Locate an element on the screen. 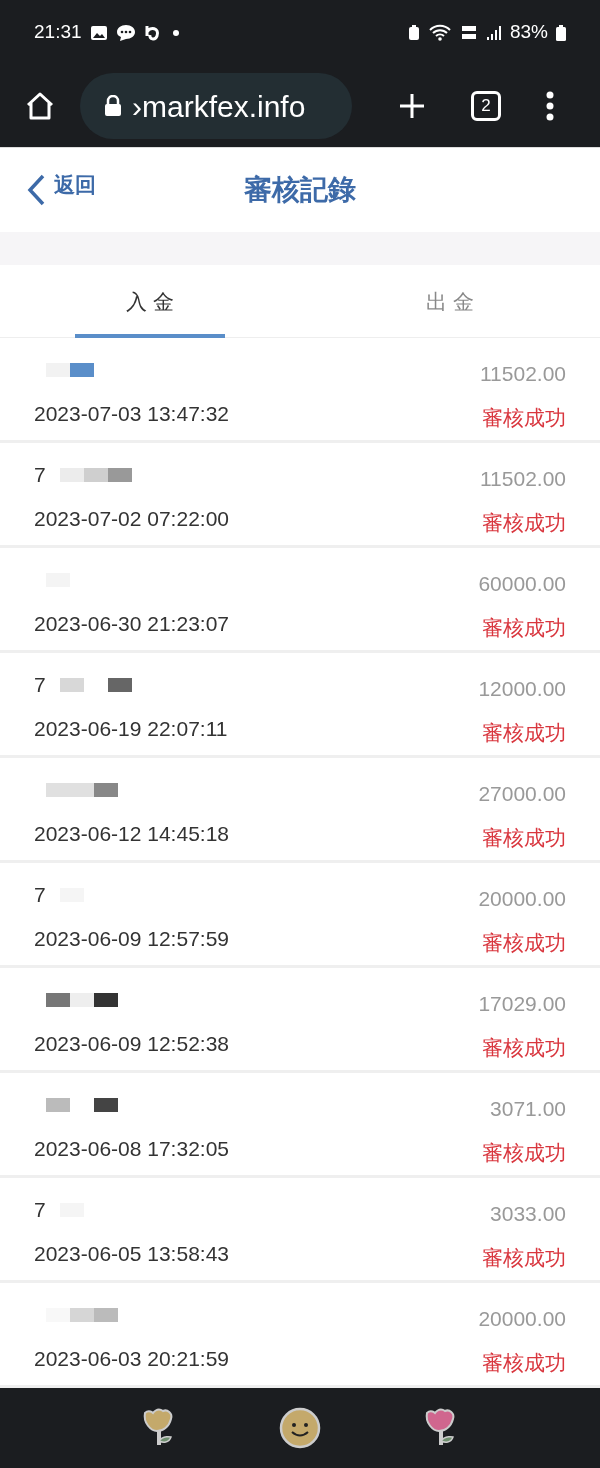 The height and width of the screenshot is (1468, 600). record-time: 2023-06-09 12:57:59 is located at coordinates (131, 939).